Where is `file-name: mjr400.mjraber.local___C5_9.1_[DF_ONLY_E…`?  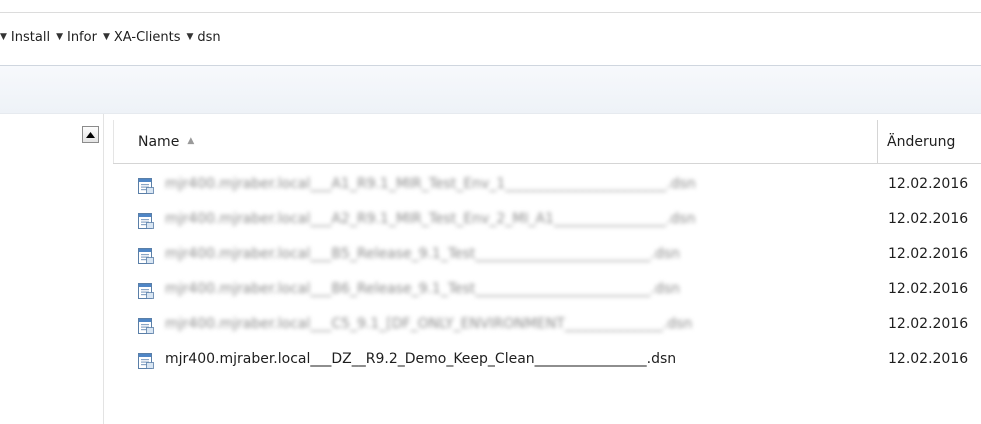
file-name: mjr400.mjraber.local___C5_9.1_[DF_ONLY_E… is located at coordinates (428, 324).